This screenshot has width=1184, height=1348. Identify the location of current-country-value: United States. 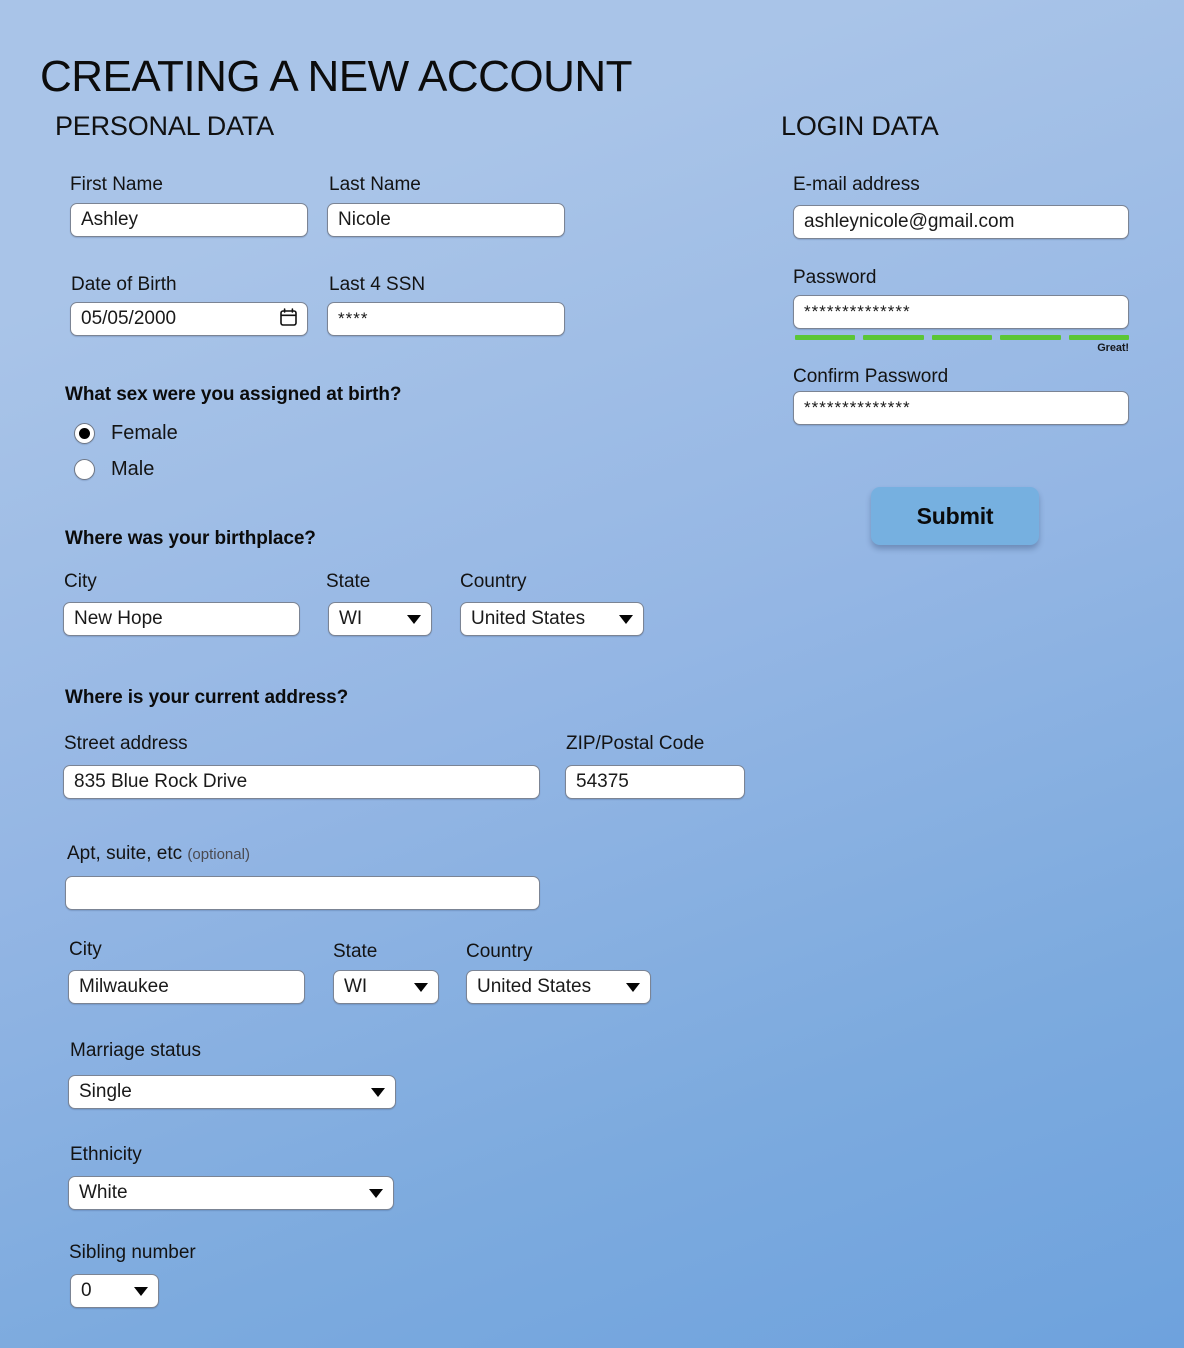
(534, 987).